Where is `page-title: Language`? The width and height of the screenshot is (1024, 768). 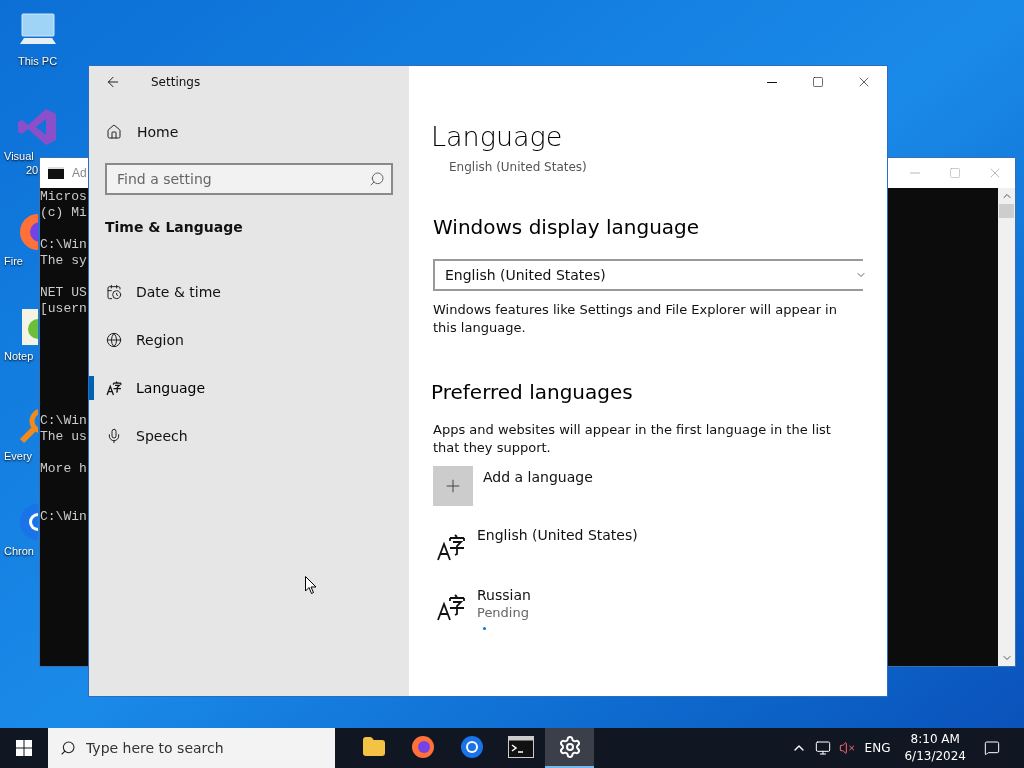
page-title: Language is located at coordinates (497, 137).